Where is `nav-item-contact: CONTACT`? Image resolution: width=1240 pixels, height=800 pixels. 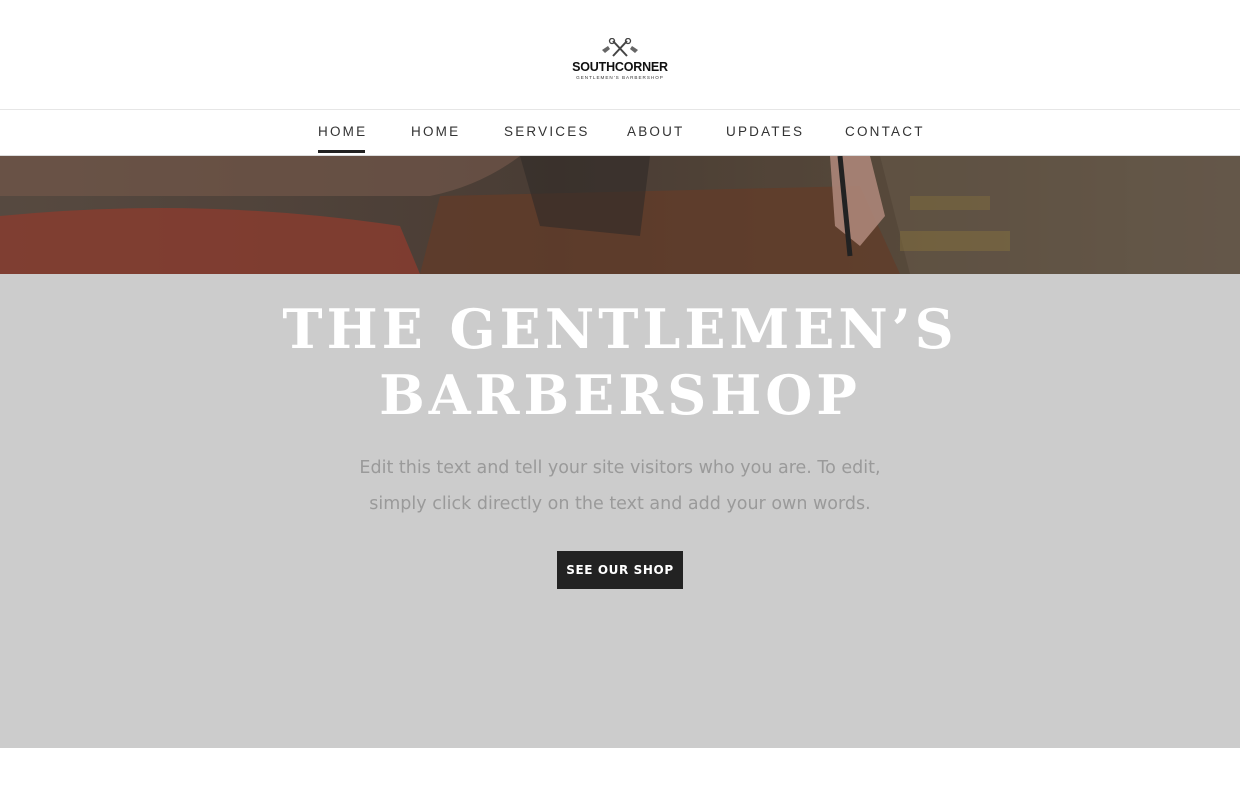 nav-item-contact: CONTACT is located at coordinates (885, 139).